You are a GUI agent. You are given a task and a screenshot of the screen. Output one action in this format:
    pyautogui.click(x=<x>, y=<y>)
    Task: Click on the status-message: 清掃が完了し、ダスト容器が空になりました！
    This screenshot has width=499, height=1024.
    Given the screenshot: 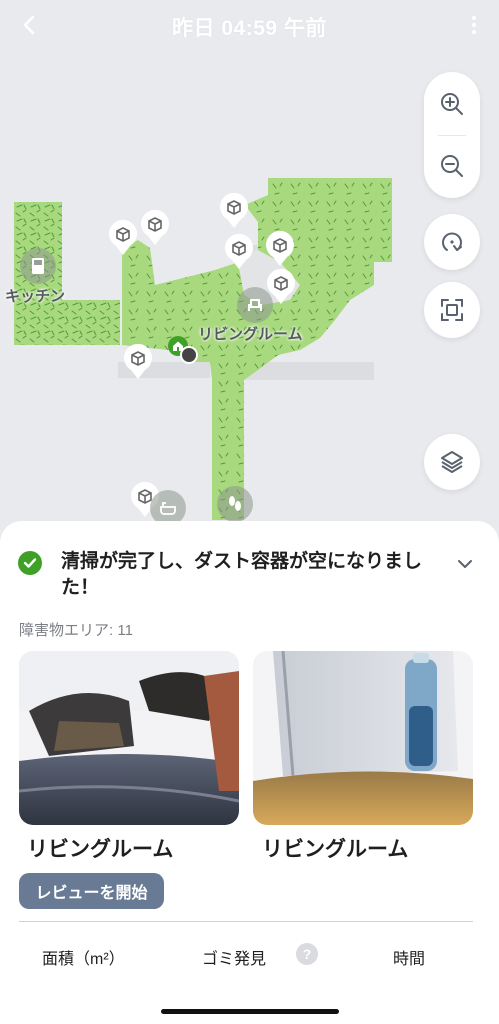 What is the action you would take?
    pyautogui.click(x=242, y=574)
    